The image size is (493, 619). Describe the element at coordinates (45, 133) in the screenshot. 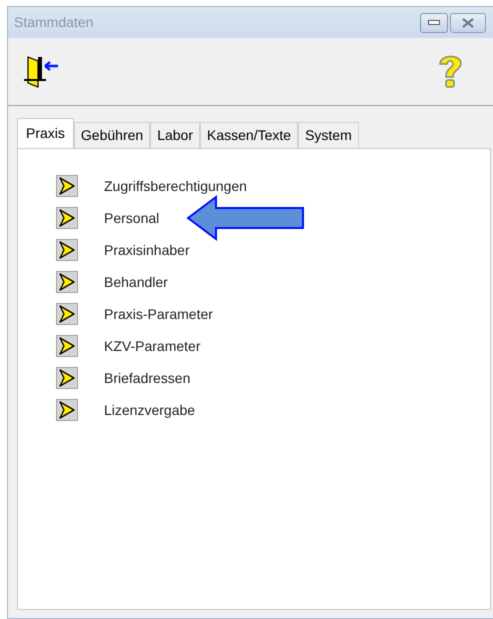

I see `tab: Praxis` at that location.